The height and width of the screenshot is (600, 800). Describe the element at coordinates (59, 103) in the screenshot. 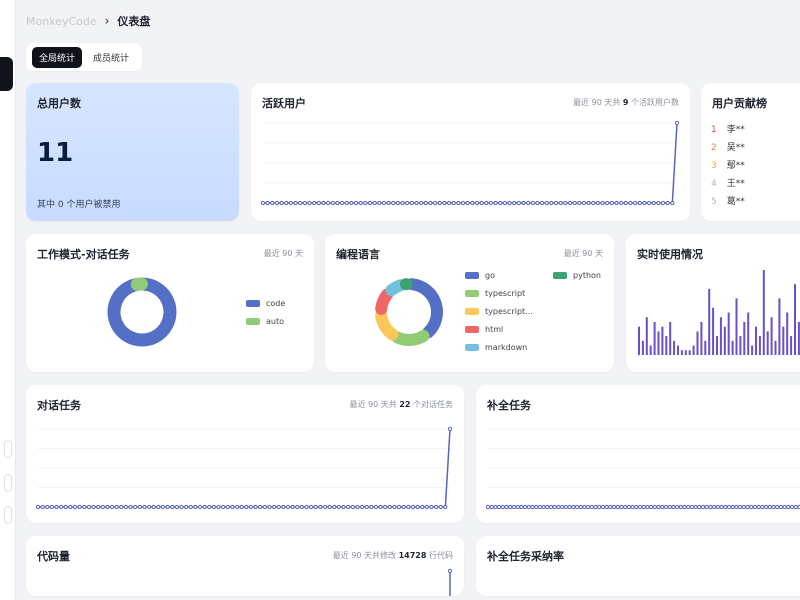

I see `card-title: 总用户数` at that location.